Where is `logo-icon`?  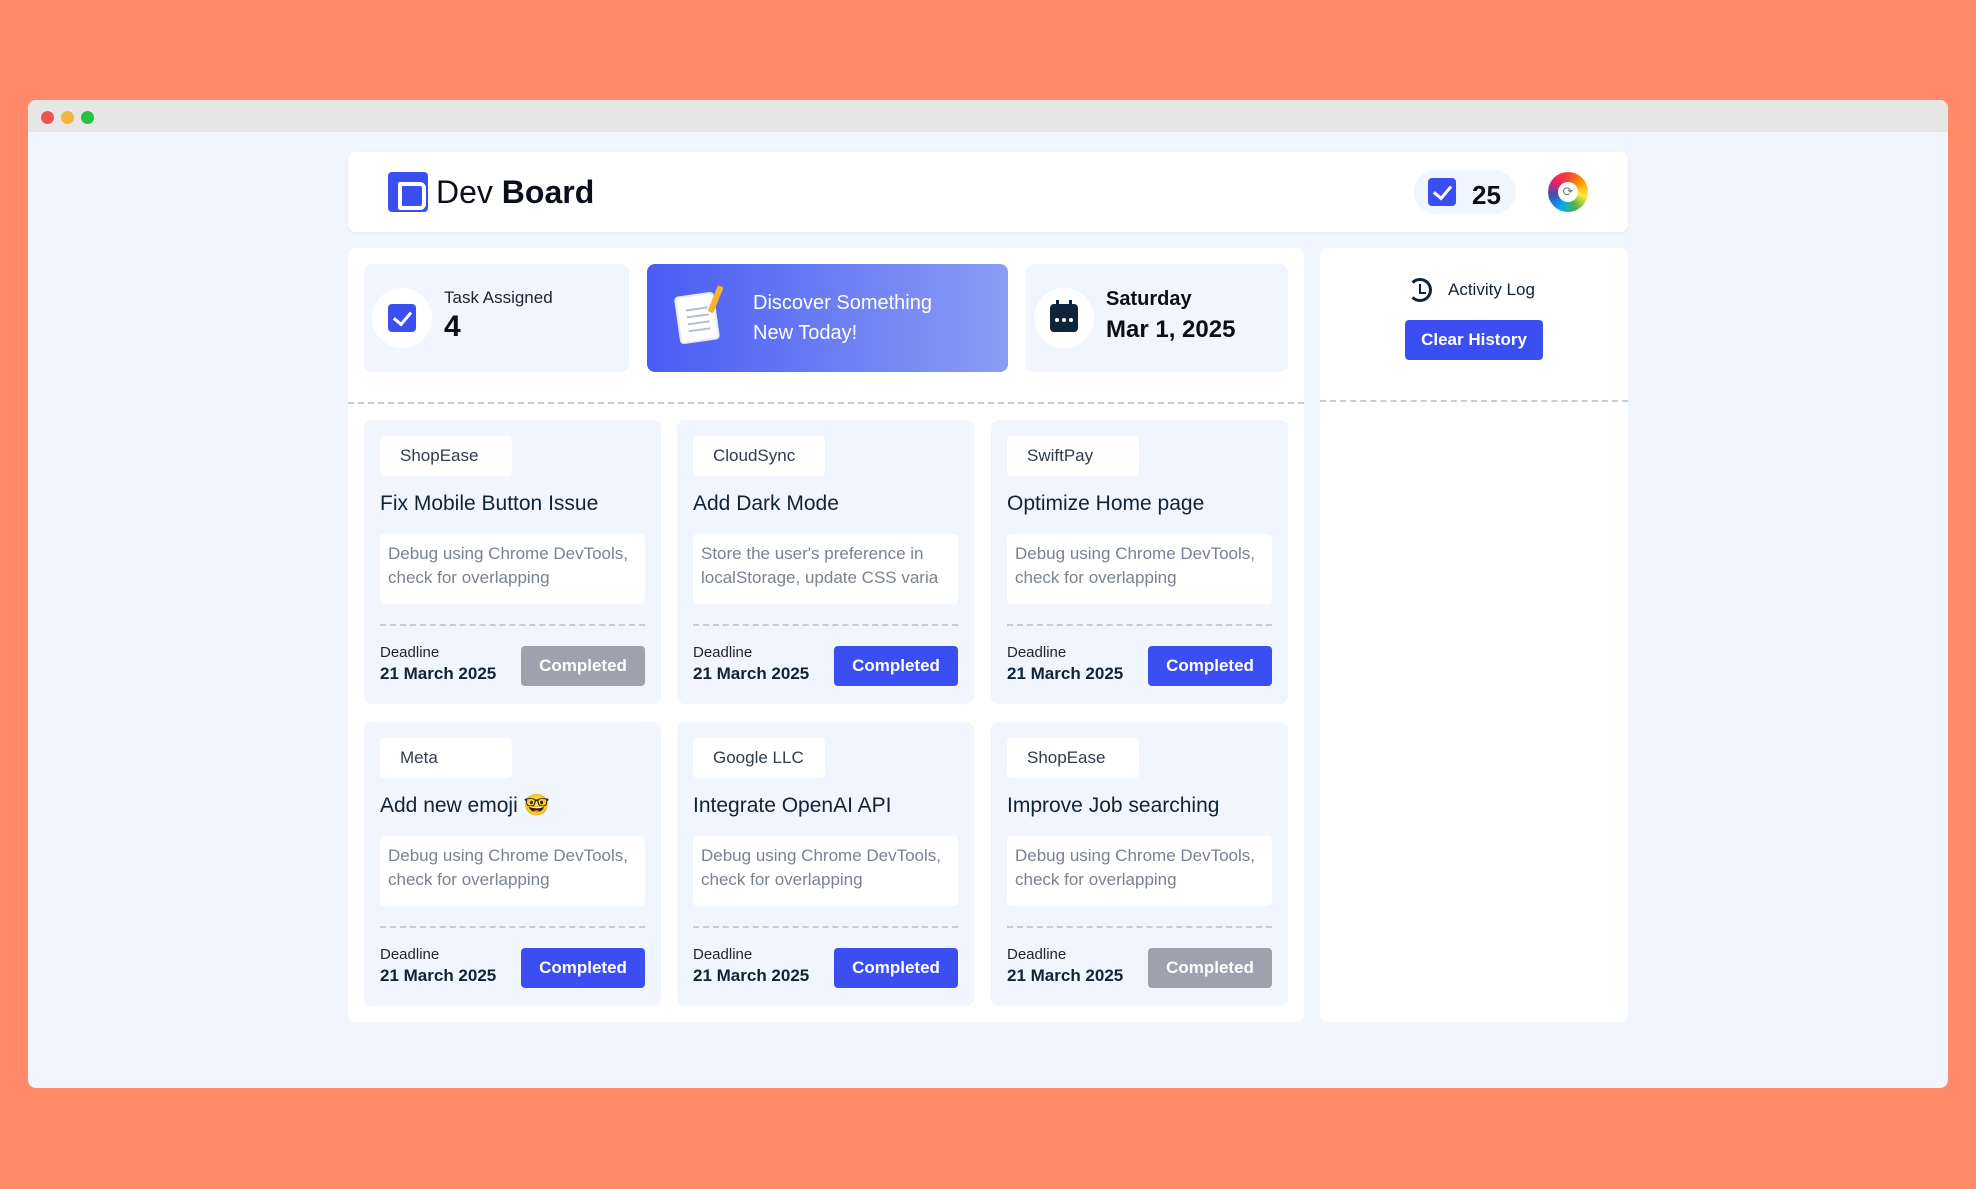
logo-icon is located at coordinates (408, 192).